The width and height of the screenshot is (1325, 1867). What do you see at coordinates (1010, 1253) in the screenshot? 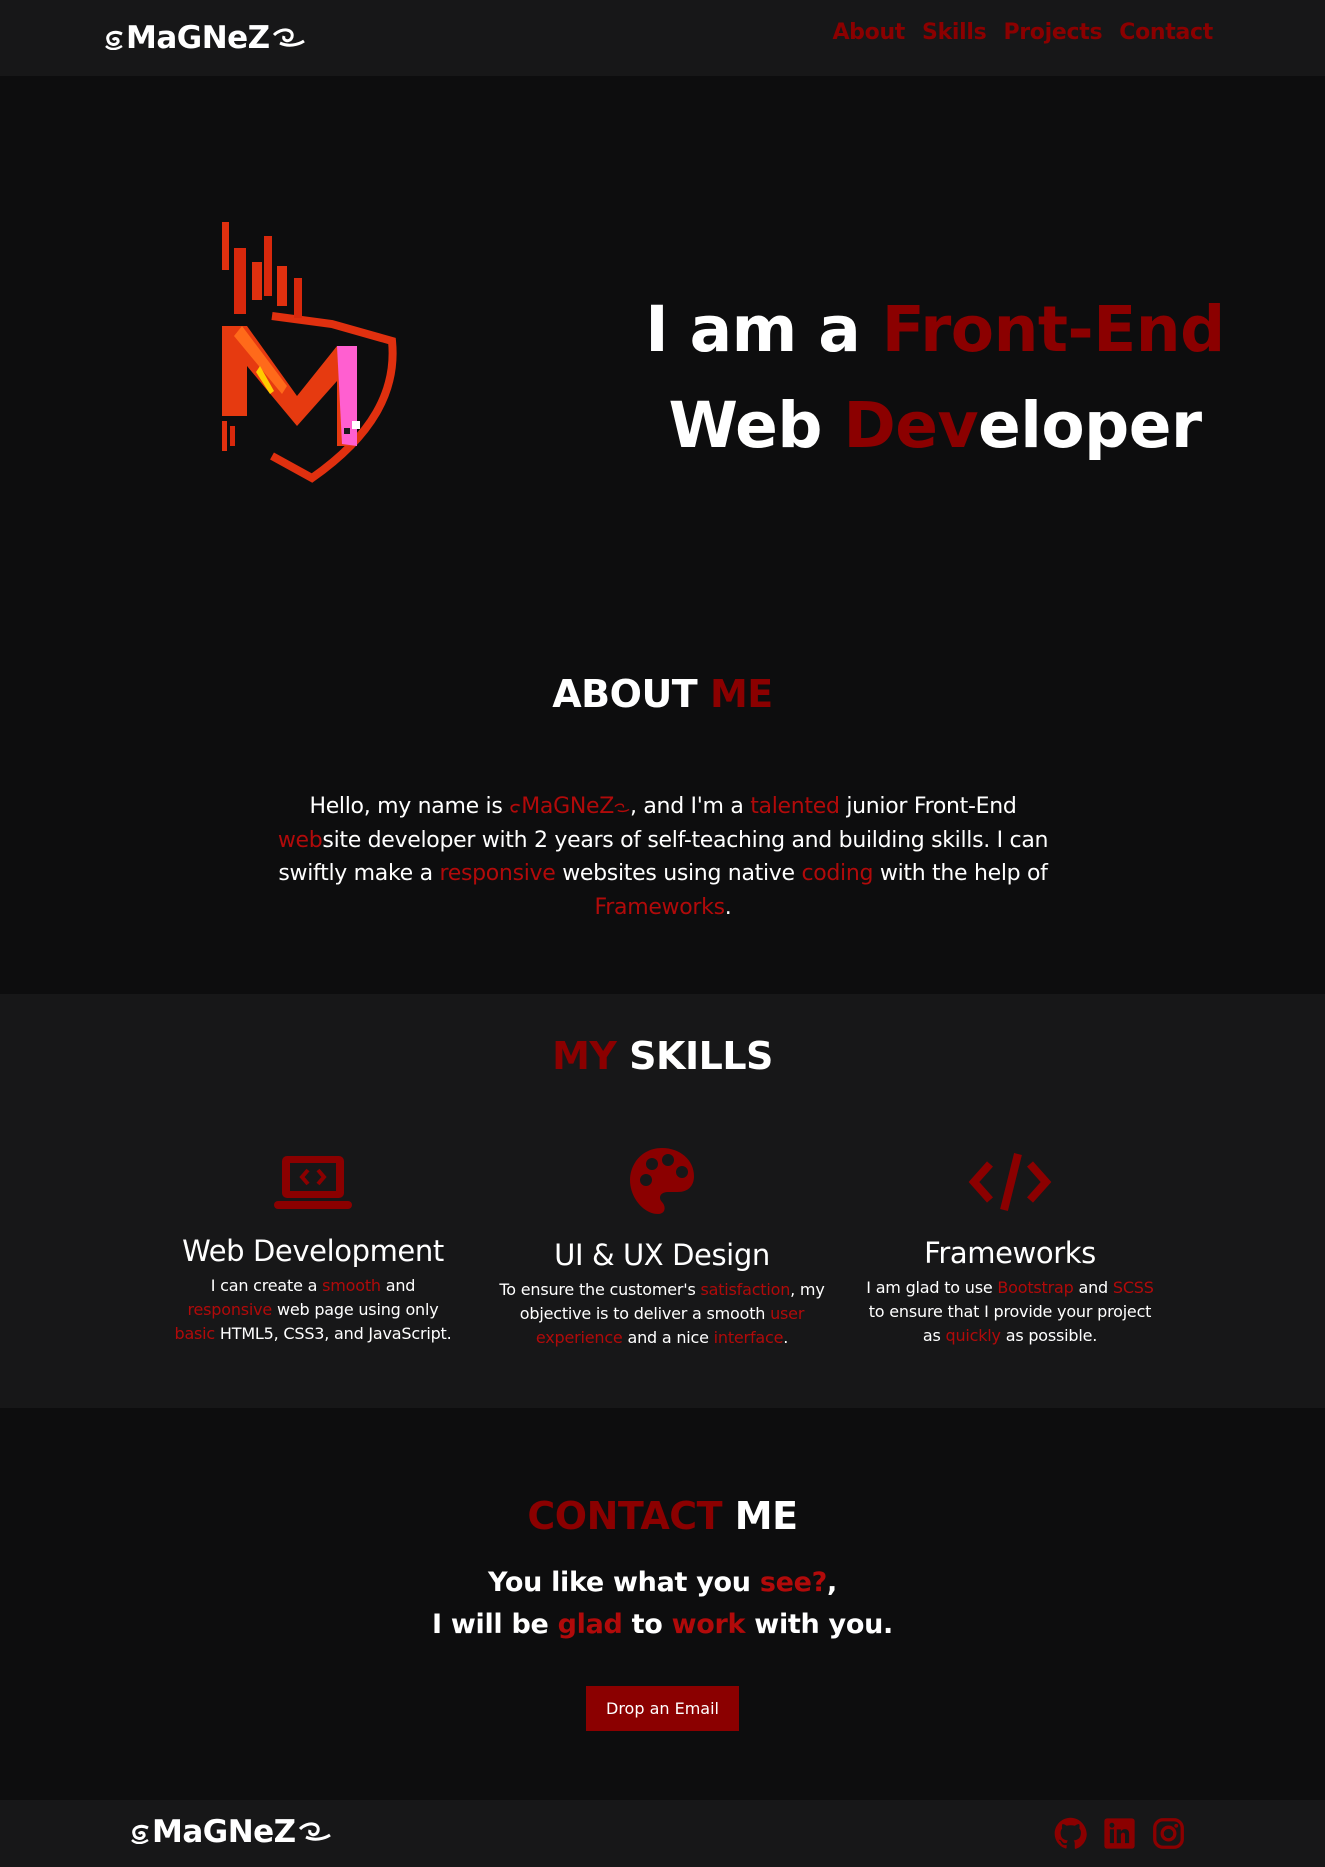
I see `skill-title: Frameworks` at bounding box center [1010, 1253].